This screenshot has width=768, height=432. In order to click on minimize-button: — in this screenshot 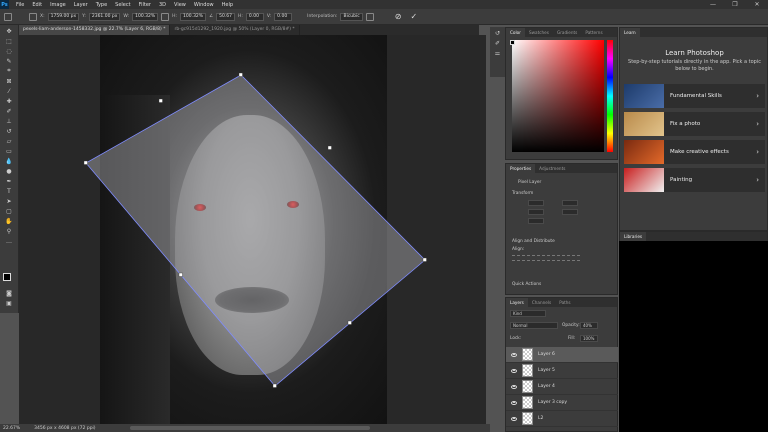, I will do `click(713, 4)`.